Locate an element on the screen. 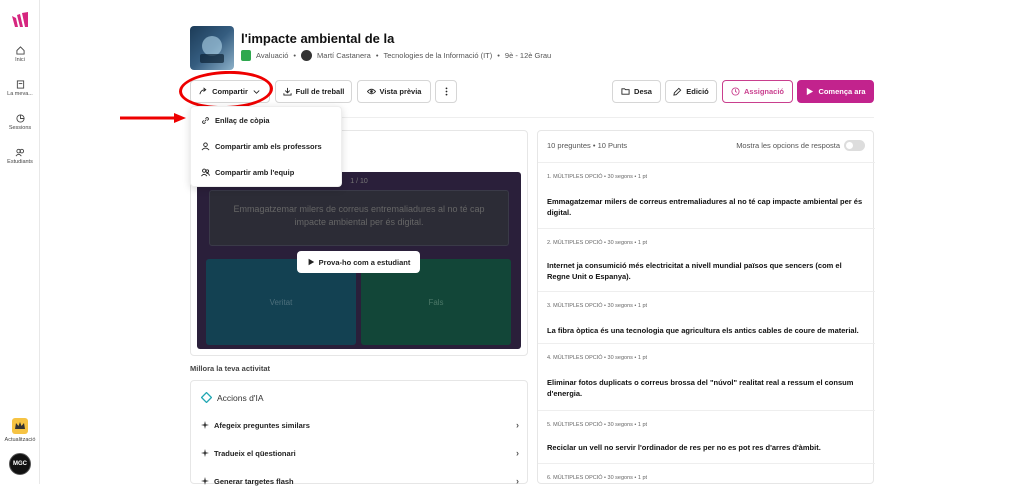  library-icon is located at coordinates (20, 84).